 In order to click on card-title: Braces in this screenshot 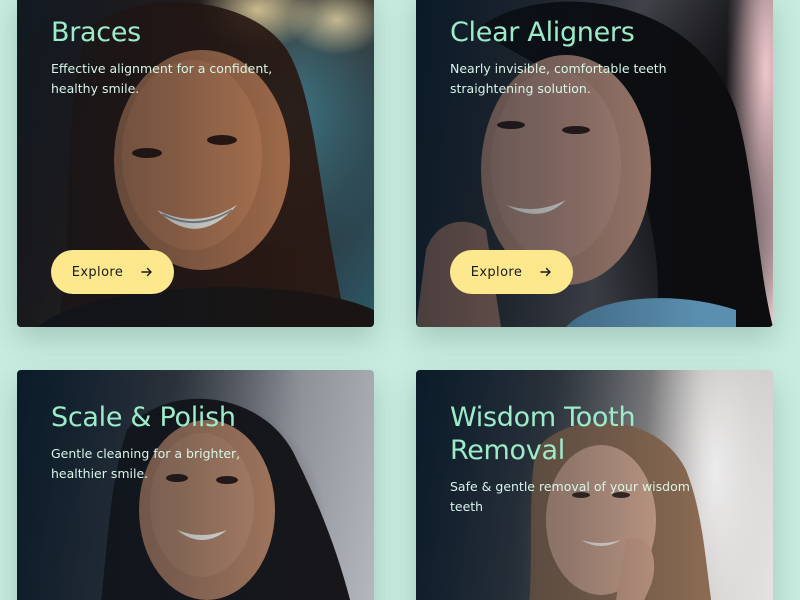, I will do `click(96, 32)`.